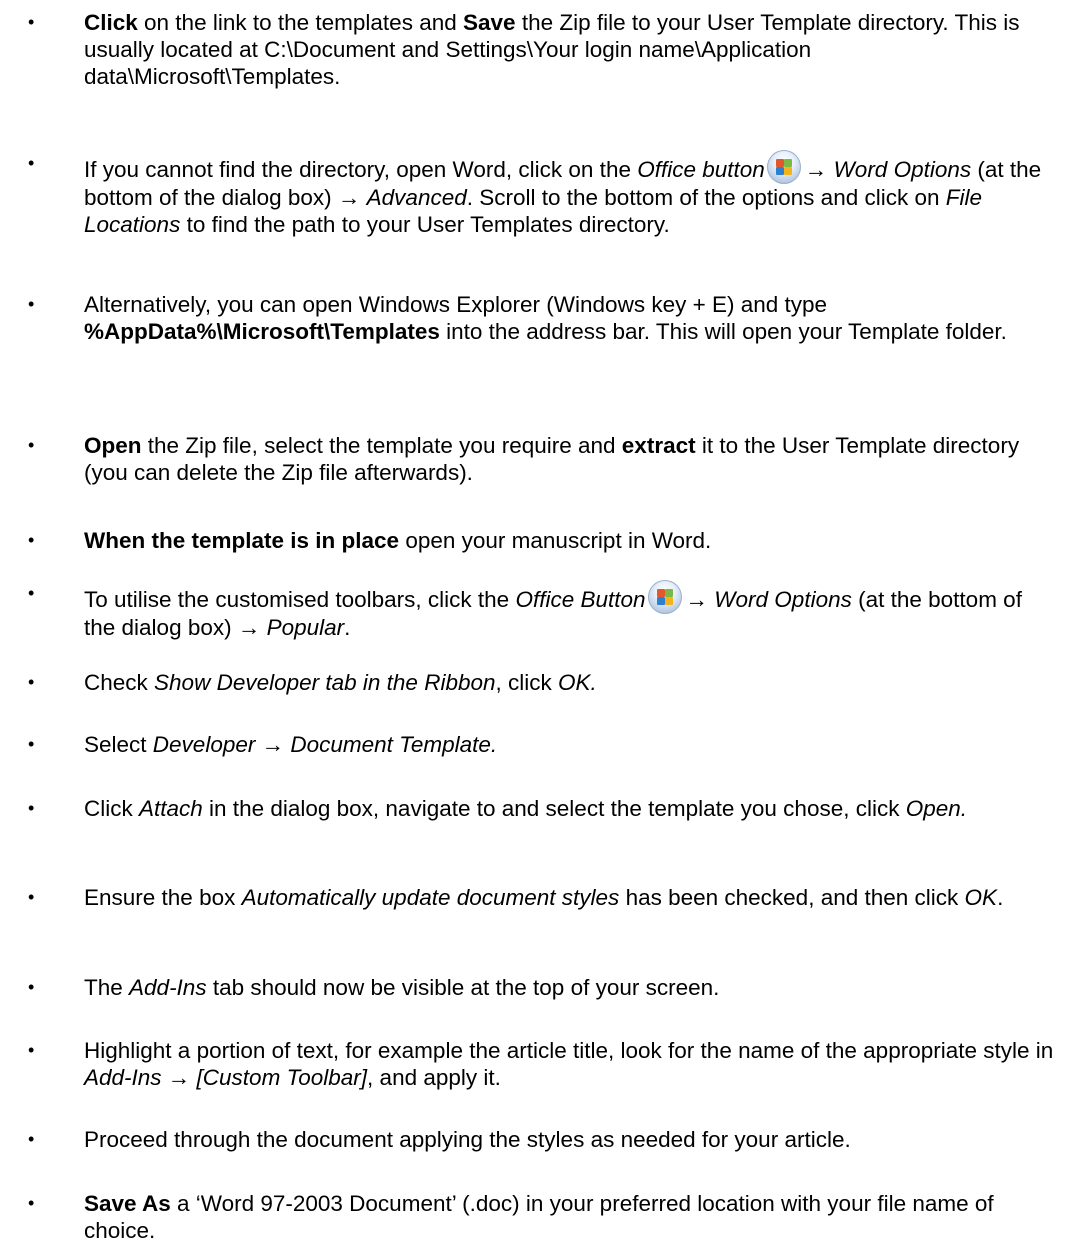 This screenshot has height=1244, width=1069. Describe the element at coordinates (701, 169) in the screenshot. I see `italic-text: Office button` at that location.